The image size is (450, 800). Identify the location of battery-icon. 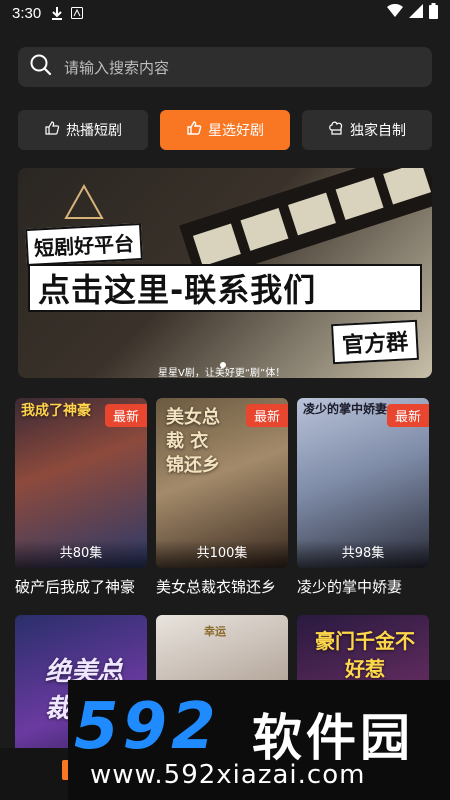
(433, 13).